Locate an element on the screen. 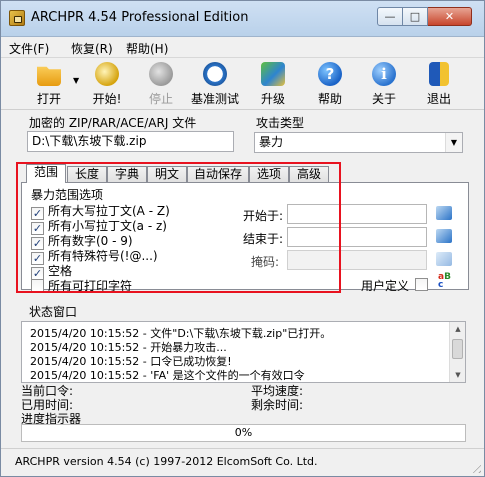  option-special: ✓ 所有特殊符号(!@...) is located at coordinates (94, 256).